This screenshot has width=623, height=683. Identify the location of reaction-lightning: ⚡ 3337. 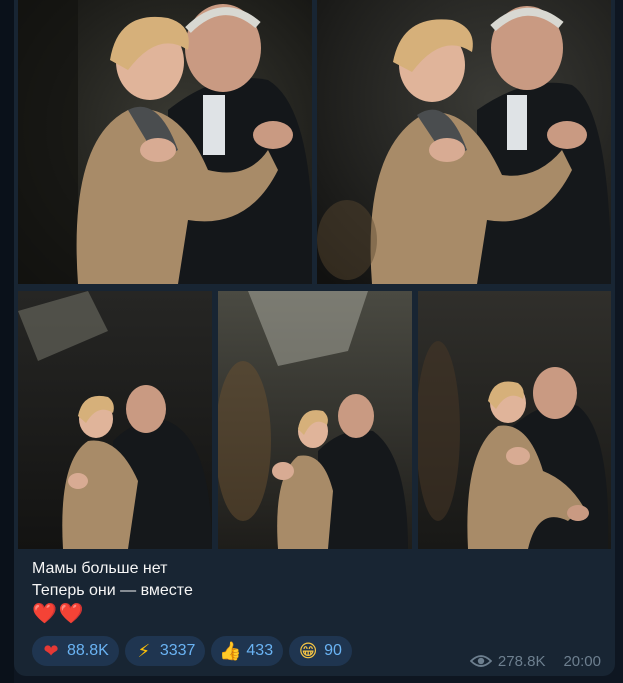
(165, 651).